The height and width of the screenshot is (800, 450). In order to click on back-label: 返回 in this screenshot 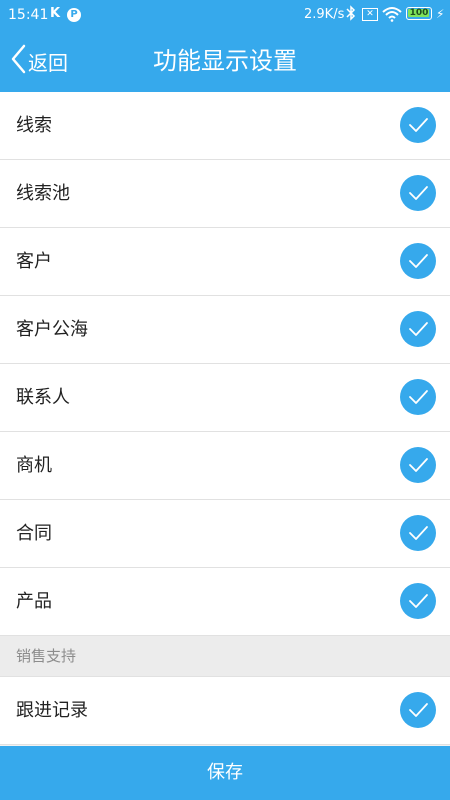, I will do `click(48, 62)`.